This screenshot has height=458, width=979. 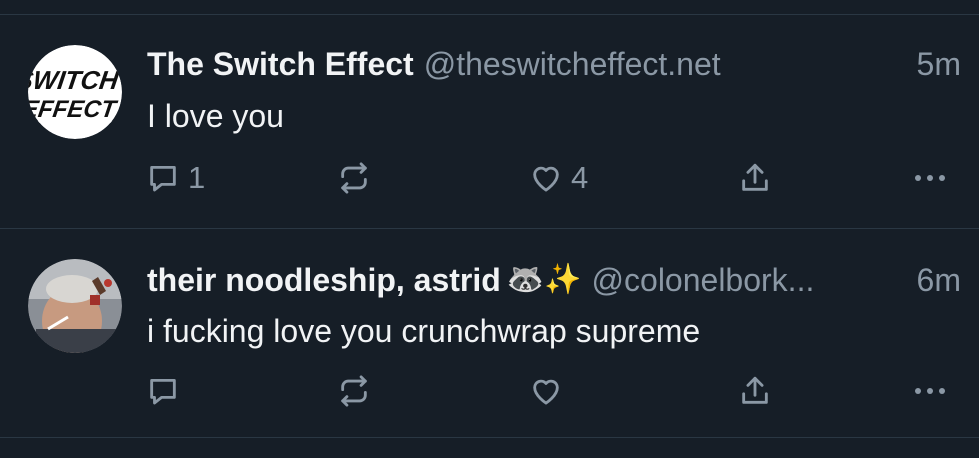 I want to click on display-name: The Switch Effect, so click(x=280, y=64).